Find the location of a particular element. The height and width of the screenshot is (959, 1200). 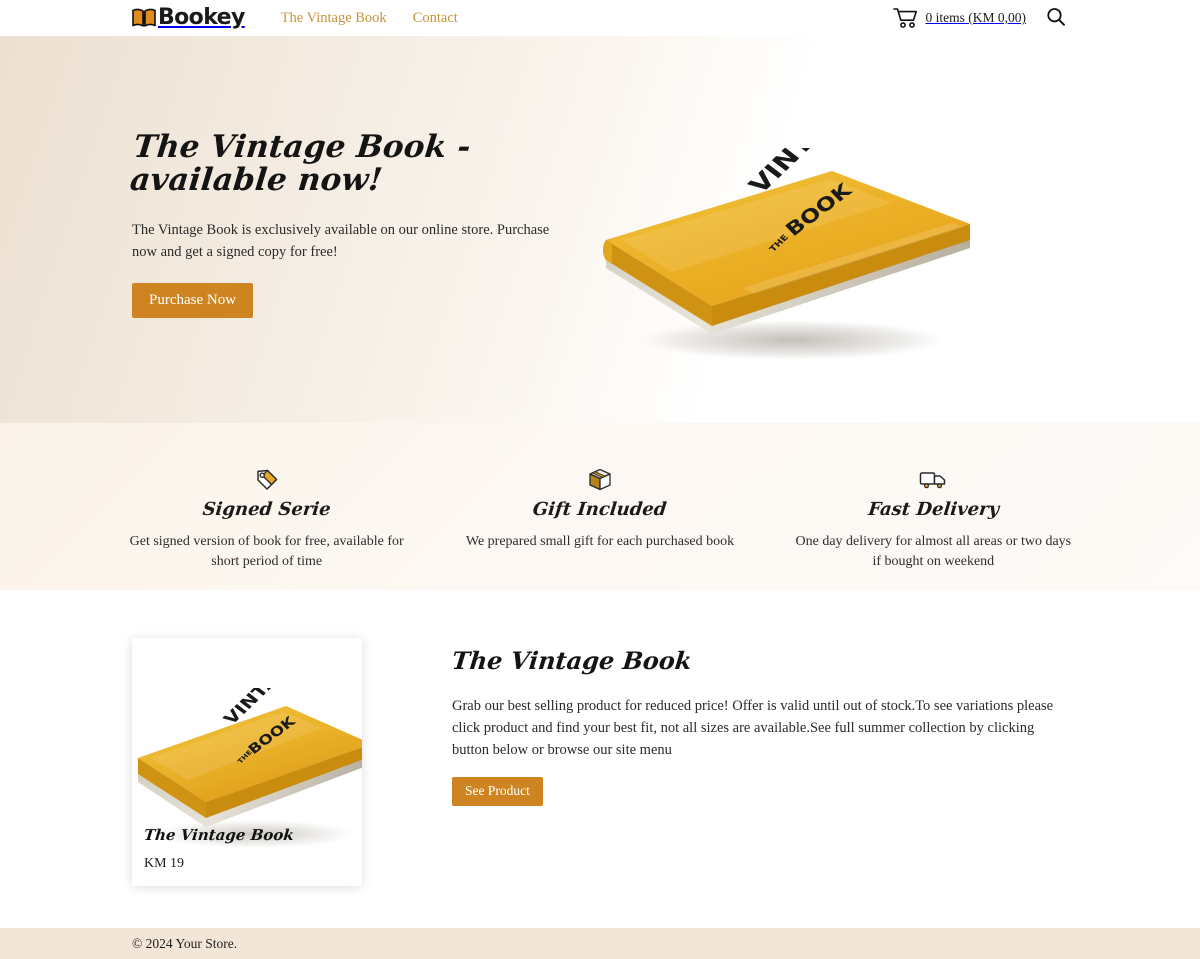

site-footer: © 2024 Your Store. is located at coordinates (600, 943).